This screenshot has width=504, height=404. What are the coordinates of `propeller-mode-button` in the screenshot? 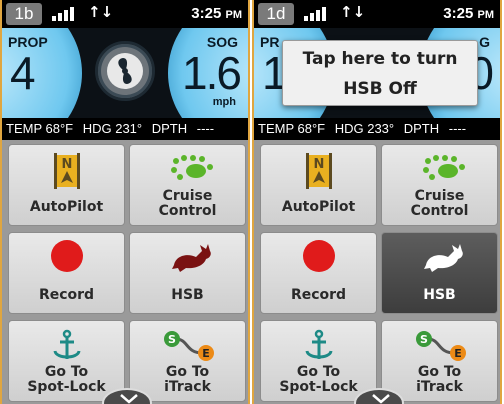 It's located at (125, 71).